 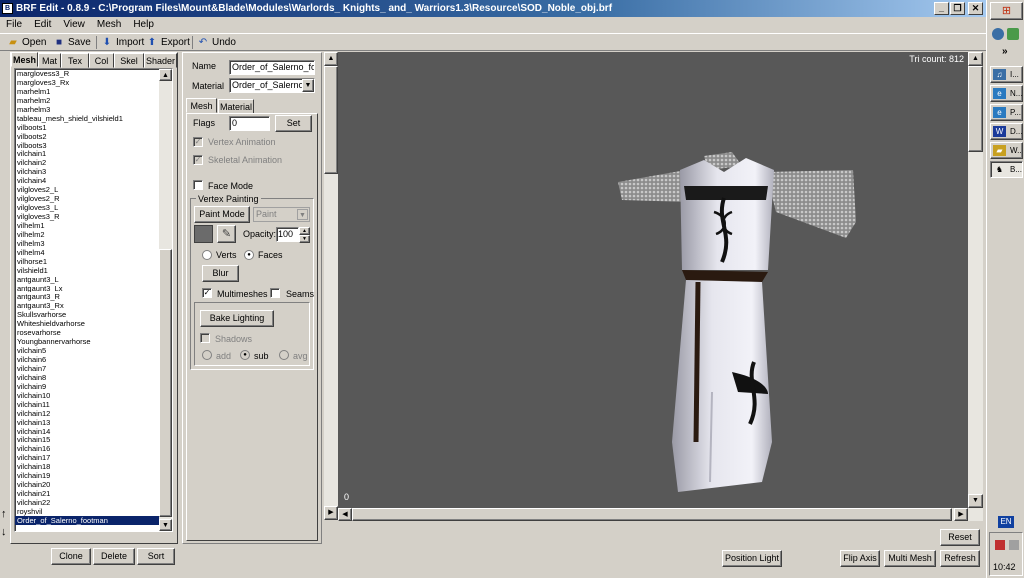 I want to click on tab-skel: Skel, so click(x=129, y=60).